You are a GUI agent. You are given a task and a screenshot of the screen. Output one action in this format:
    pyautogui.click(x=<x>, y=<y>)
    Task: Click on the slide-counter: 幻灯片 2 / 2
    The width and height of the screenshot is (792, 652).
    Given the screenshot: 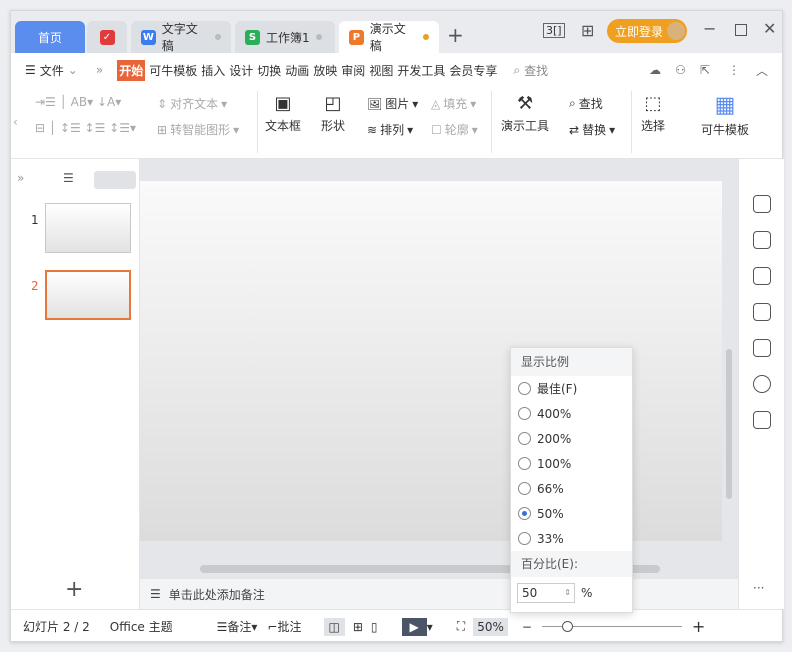 What is the action you would take?
    pyautogui.click(x=56, y=627)
    